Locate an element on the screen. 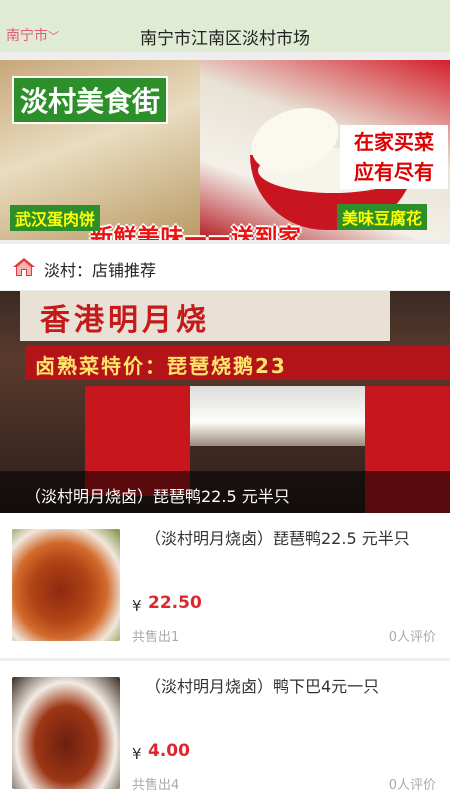  banner-left-caption: 武汉蛋肉饼 is located at coordinates (55, 218).